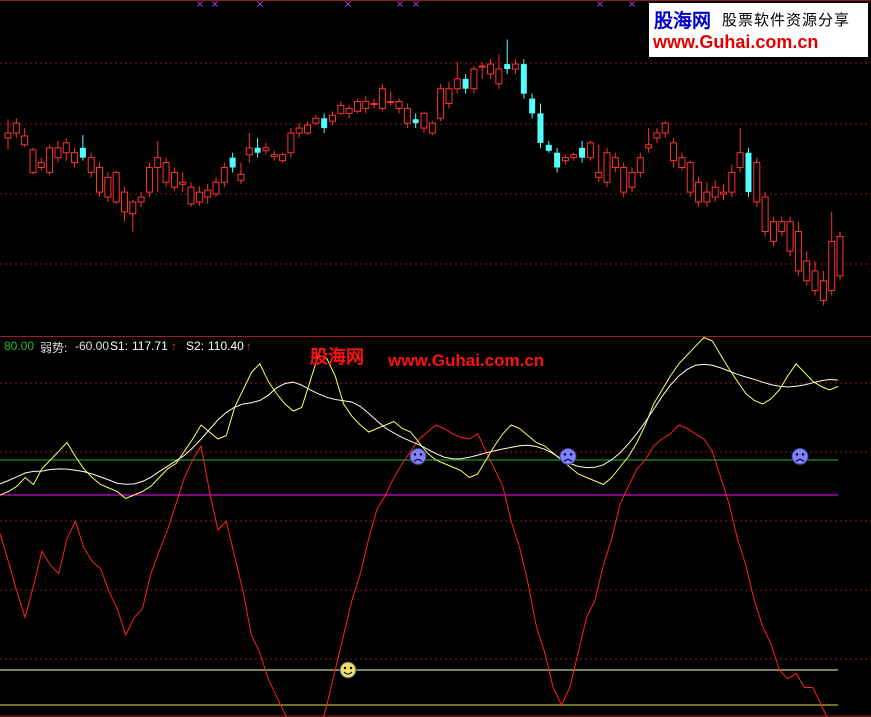 The width and height of the screenshot is (871, 717). I want to click on smile-icon, so click(348, 670).